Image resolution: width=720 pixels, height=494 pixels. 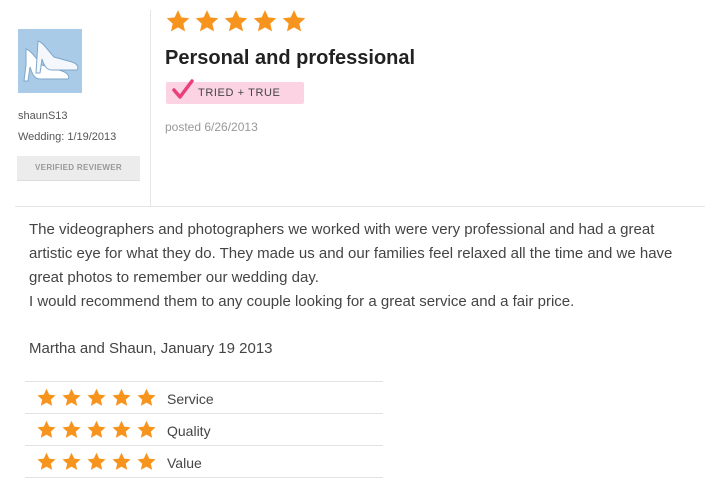 What do you see at coordinates (239, 93) in the screenshot?
I see `badge-label: TRIED + TRUE` at bounding box center [239, 93].